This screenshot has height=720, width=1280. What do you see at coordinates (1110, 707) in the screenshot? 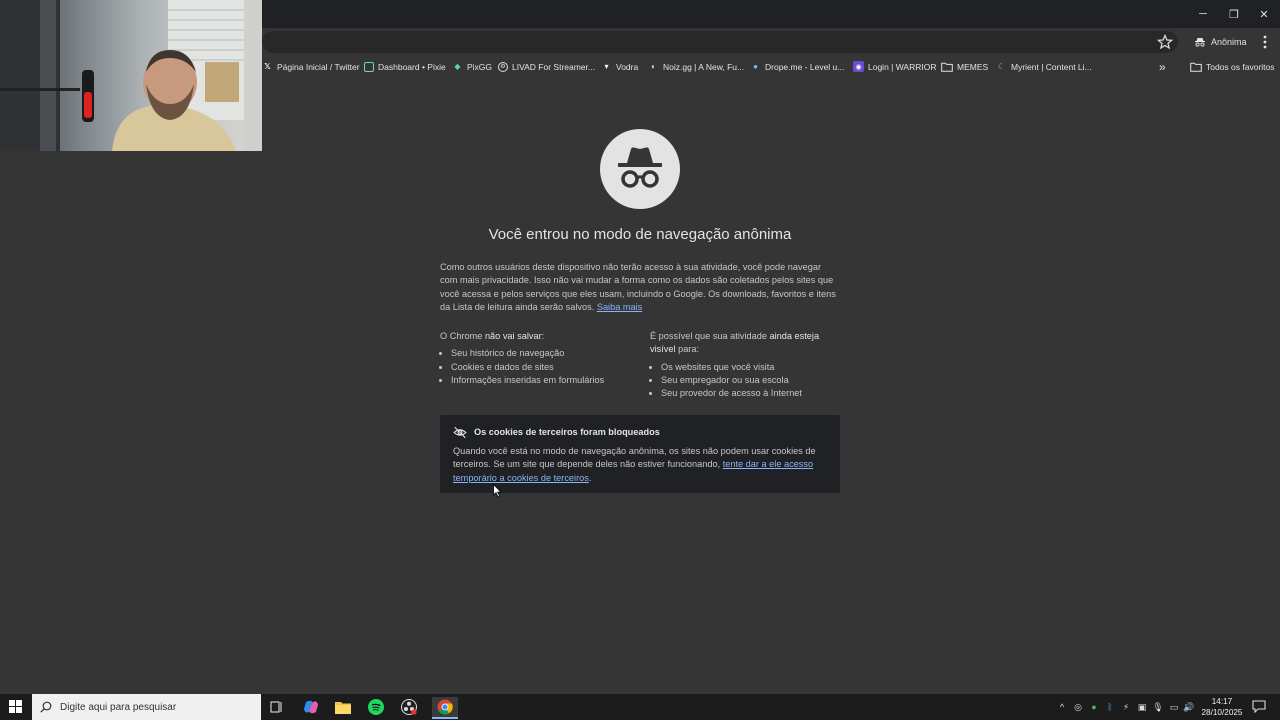
I see `bluetooth-icon: ᛒ` at bounding box center [1110, 707].